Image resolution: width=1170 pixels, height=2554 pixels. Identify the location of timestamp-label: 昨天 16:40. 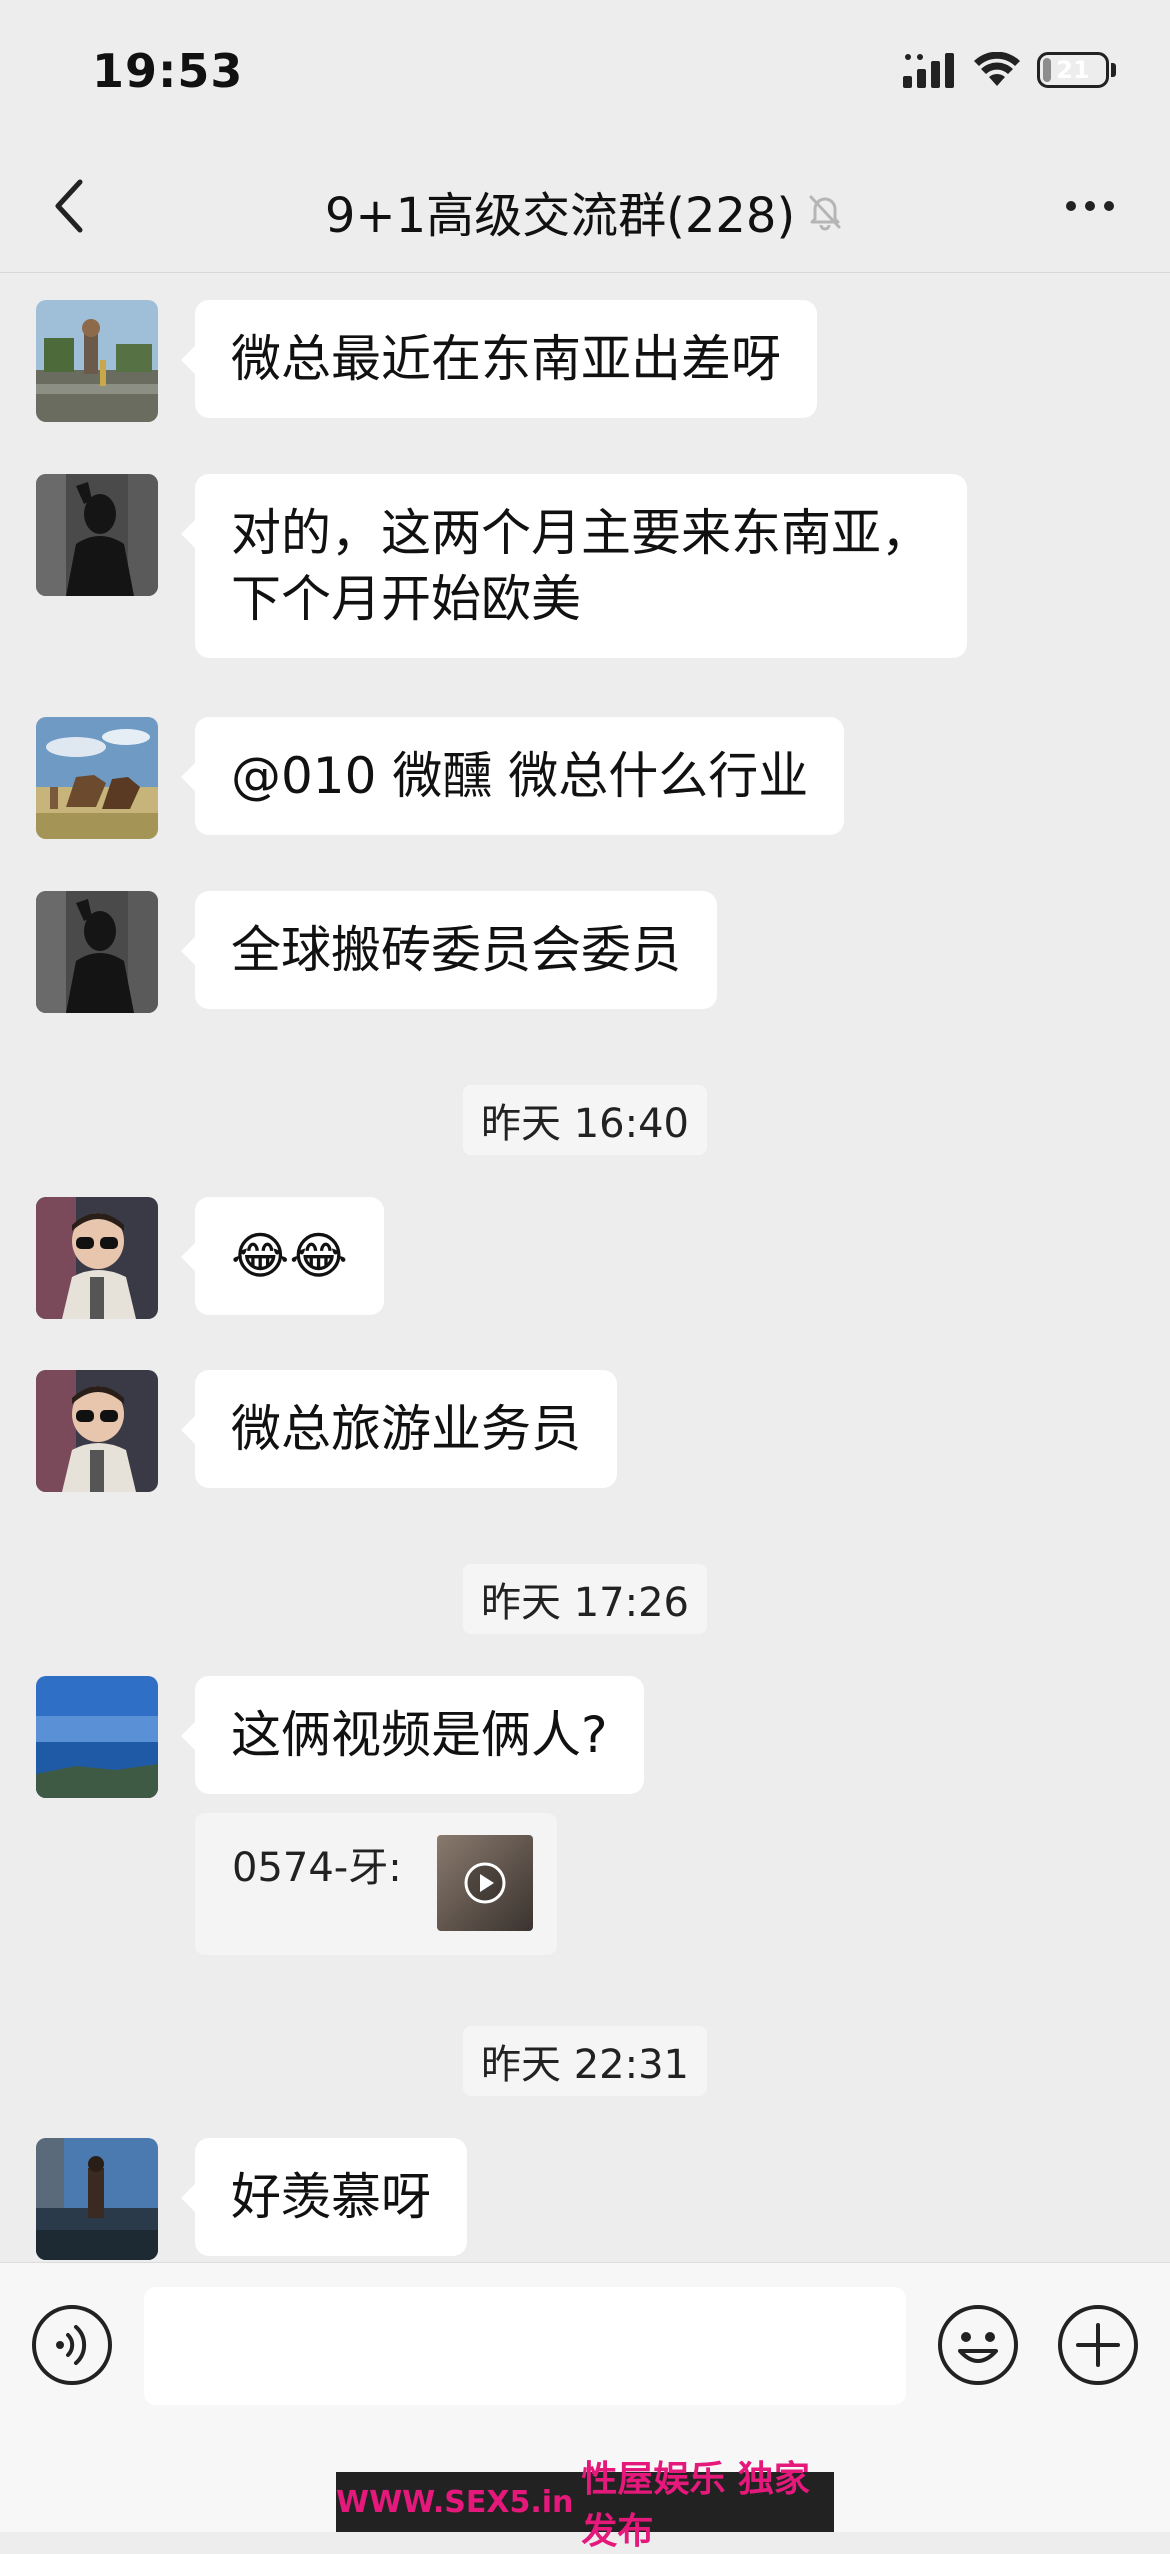
(585, 1120).